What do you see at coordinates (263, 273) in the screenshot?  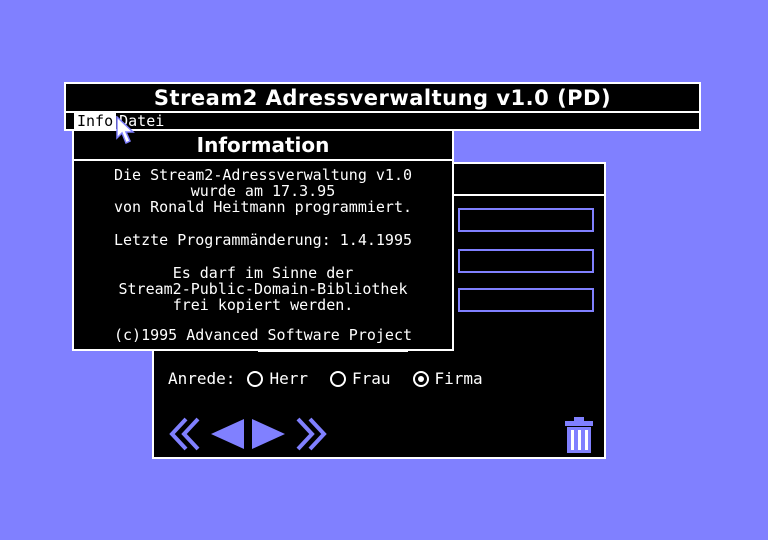 I see `info-line-5: Es darf im Sinne der` at bounding box center [263, 273].